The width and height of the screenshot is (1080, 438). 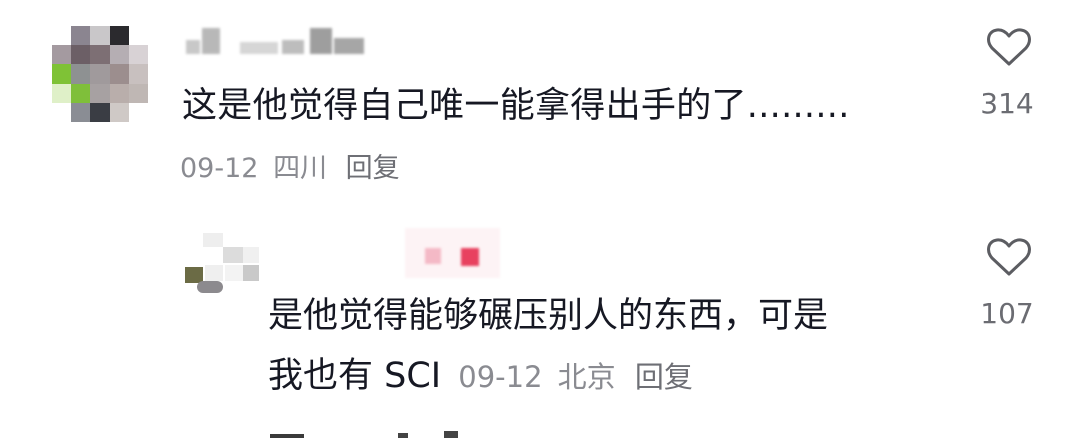 What do you see at coordinates (548, 316) in the screenshot?
I see `comment-text-line-1: 是他觉得能够碾压别人的东西，可是` at bounding box center [548, 316].